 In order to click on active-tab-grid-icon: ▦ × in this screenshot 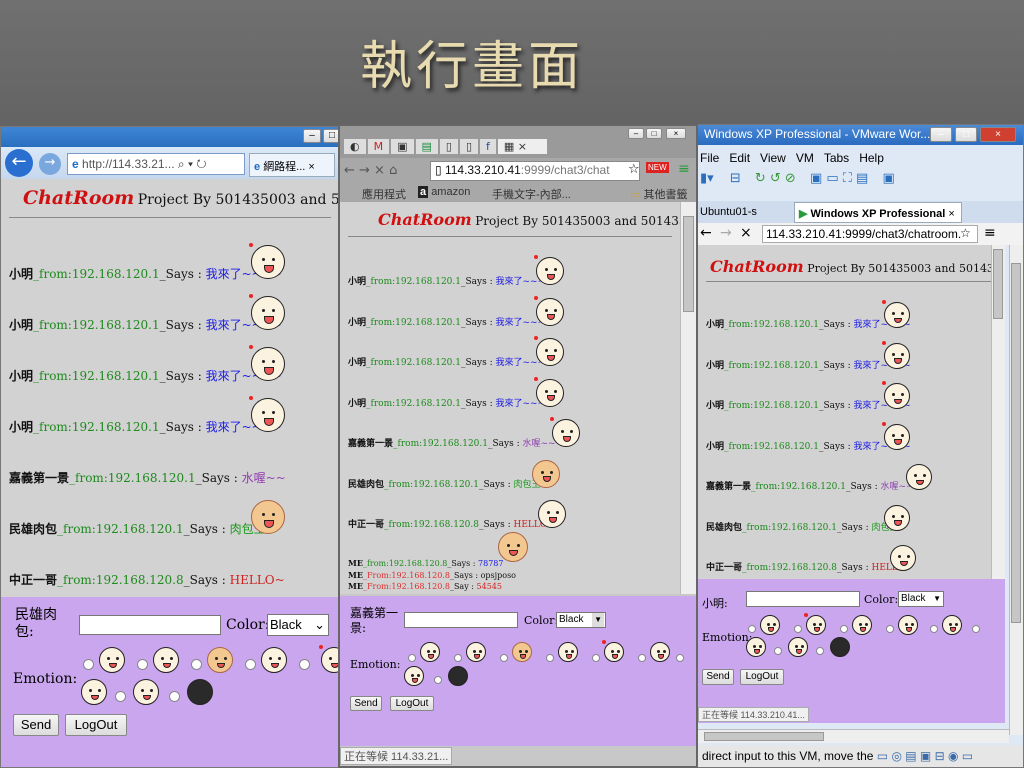, I will do `click(522, 146)`.